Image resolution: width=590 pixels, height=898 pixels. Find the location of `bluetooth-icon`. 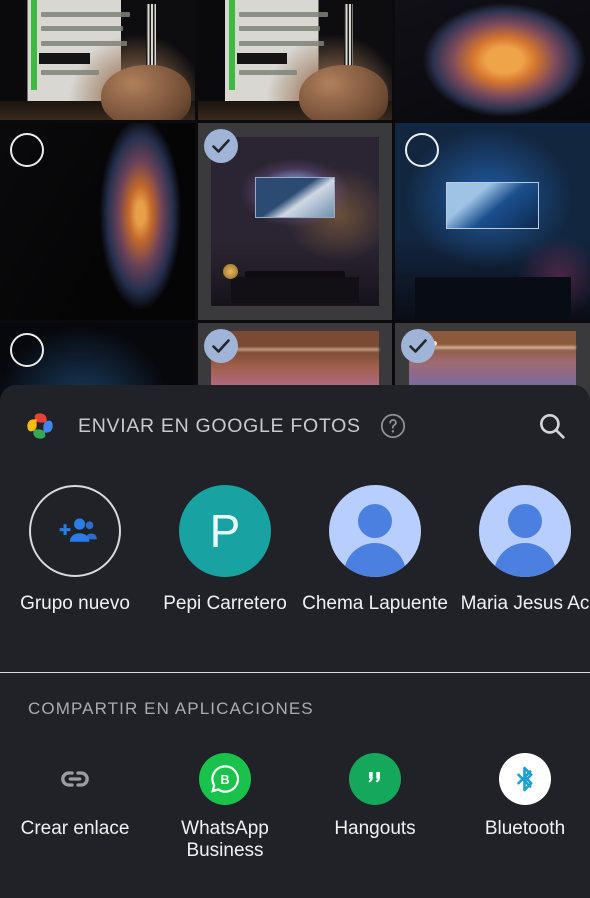

bluetooth-icon is located at coordinates (525, 779).